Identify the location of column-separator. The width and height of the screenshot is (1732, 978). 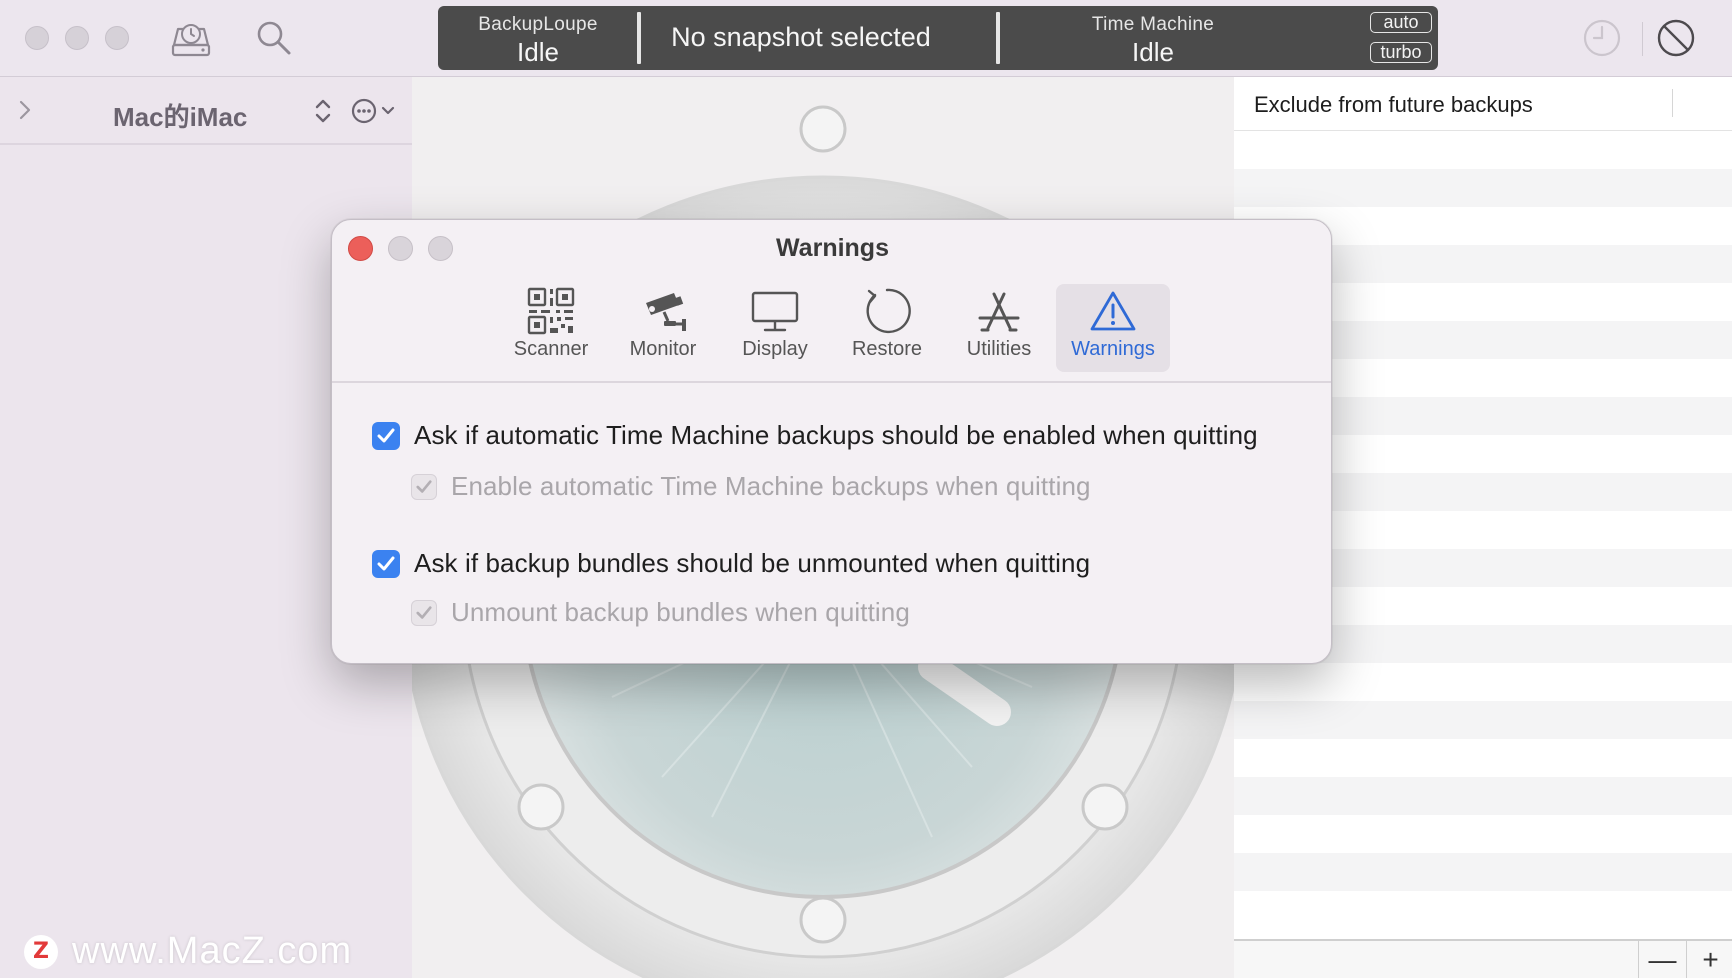
(1672, 103).